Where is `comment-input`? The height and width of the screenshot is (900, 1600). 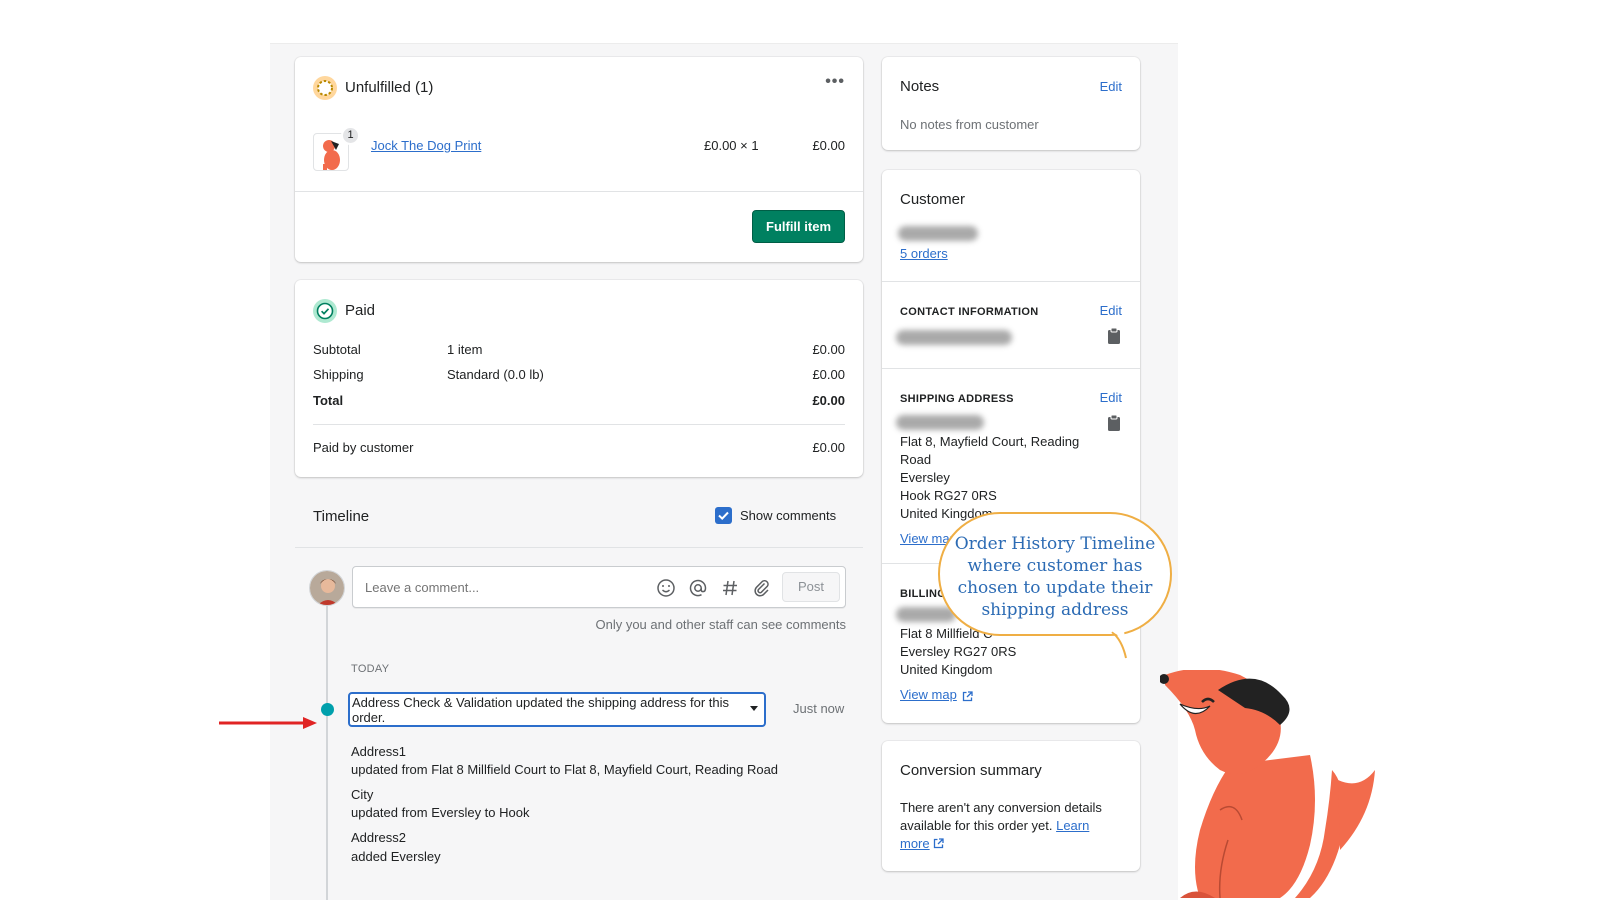 comment-input is located at coordinates (505, 587).